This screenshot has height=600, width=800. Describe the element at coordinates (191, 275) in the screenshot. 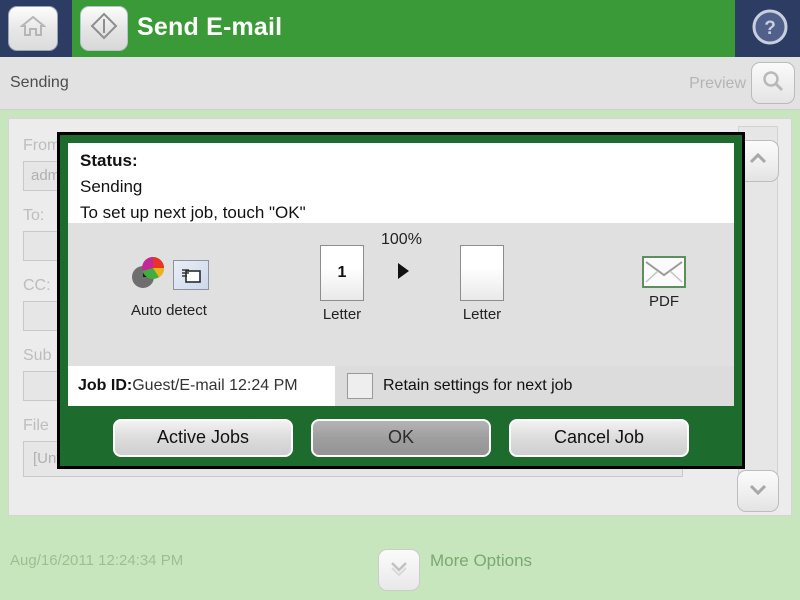

I see `scanner-glass-icon` at that location.